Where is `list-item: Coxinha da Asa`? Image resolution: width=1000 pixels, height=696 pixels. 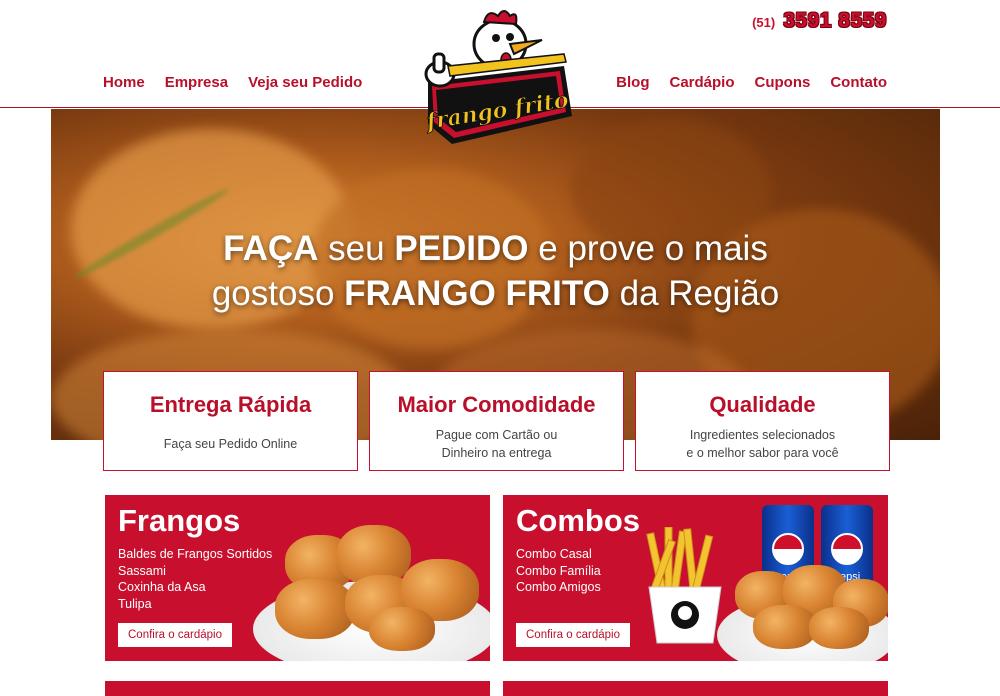
list-item: Coxinha da Asa is located at coordinates (195, 587).